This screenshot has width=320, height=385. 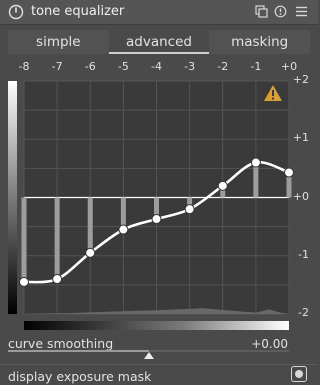 What do you see at coordinates (269, 344) in the screenshot?
I see `curve-smoothing-value: +0.00` at bounding box center [269, 344].